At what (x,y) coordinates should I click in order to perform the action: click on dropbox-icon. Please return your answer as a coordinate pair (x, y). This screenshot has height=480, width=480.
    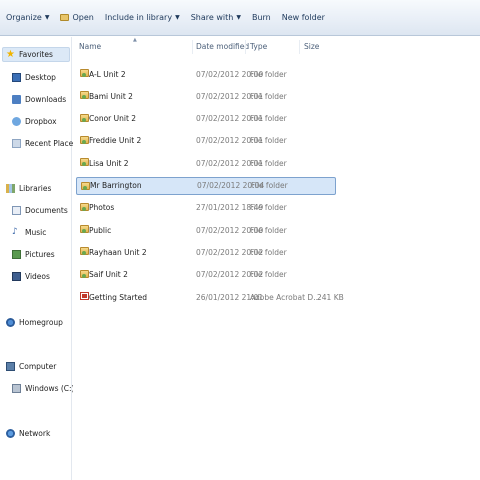
    Looking at the image, I should click on (16, 121).